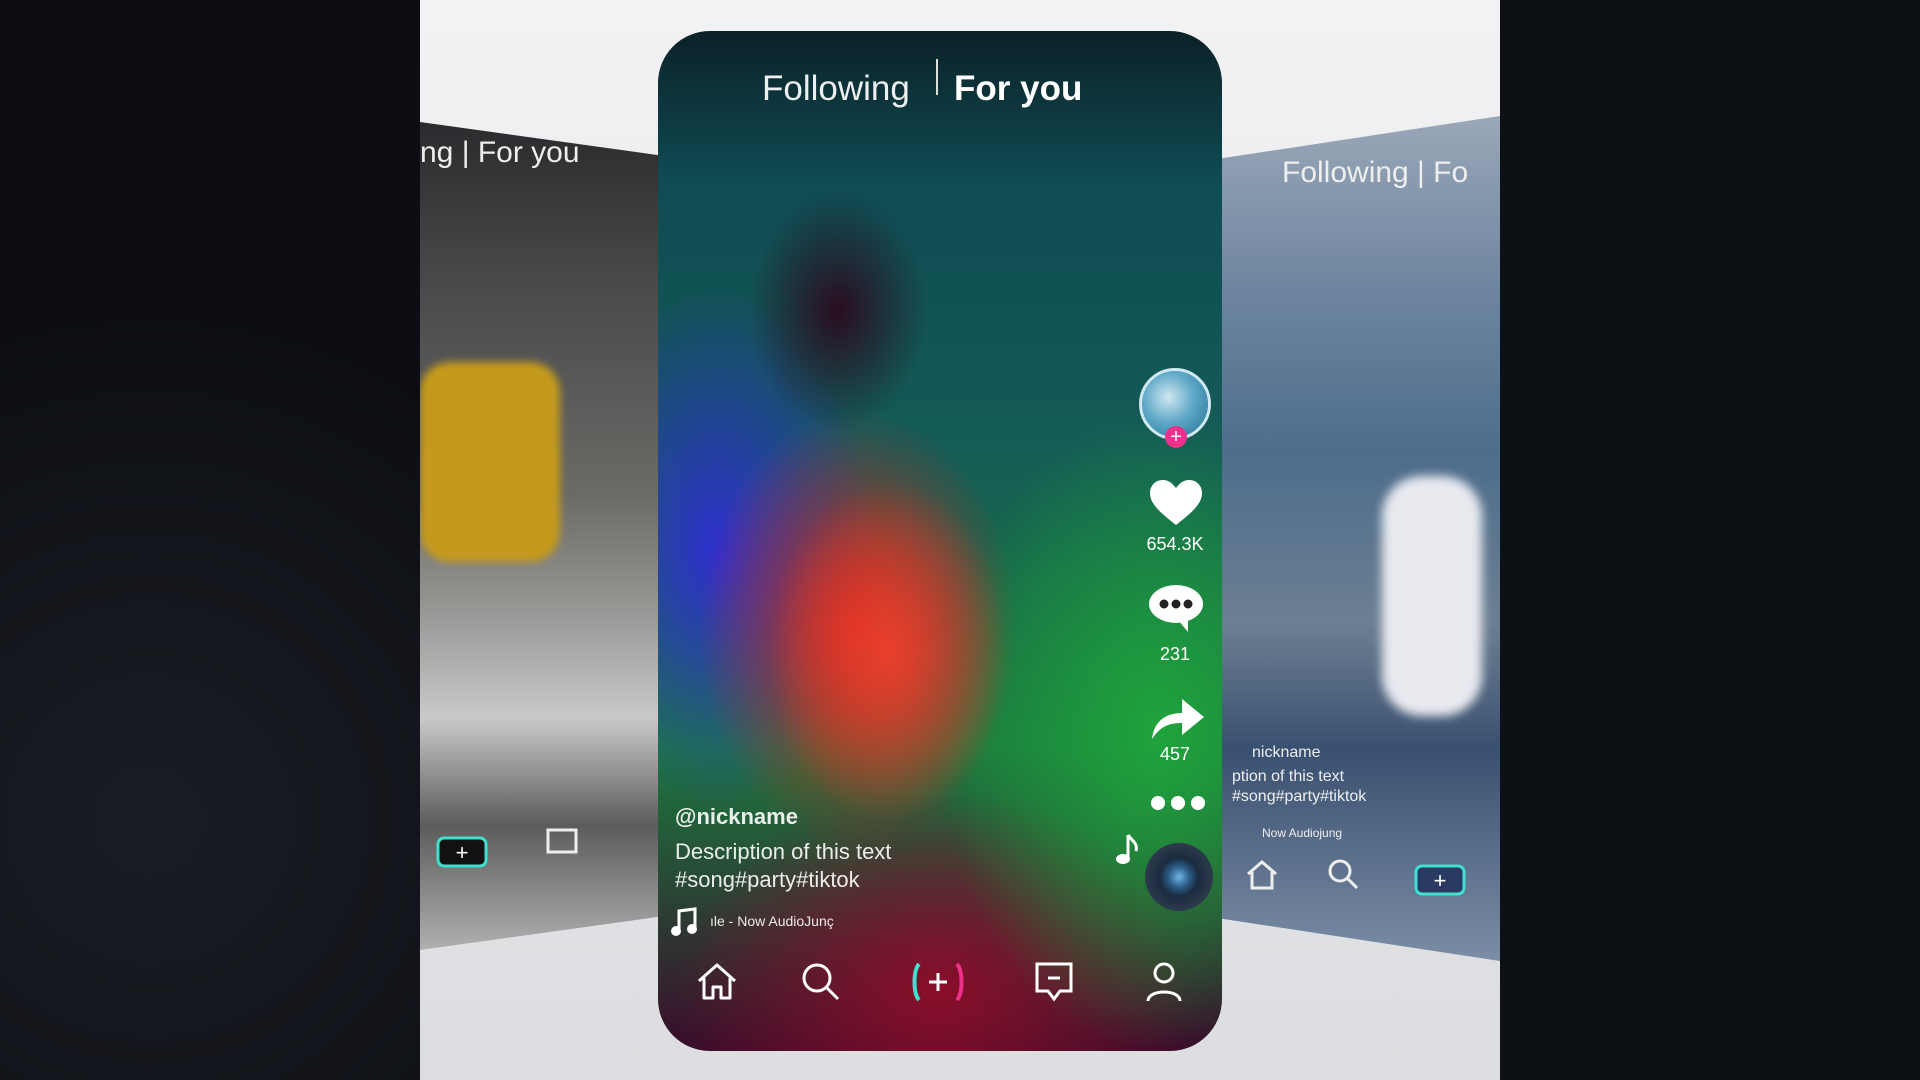 The height and width of the screenshot is (1080, 1920). I want to click on nav-search-icon, so click(821, 982).